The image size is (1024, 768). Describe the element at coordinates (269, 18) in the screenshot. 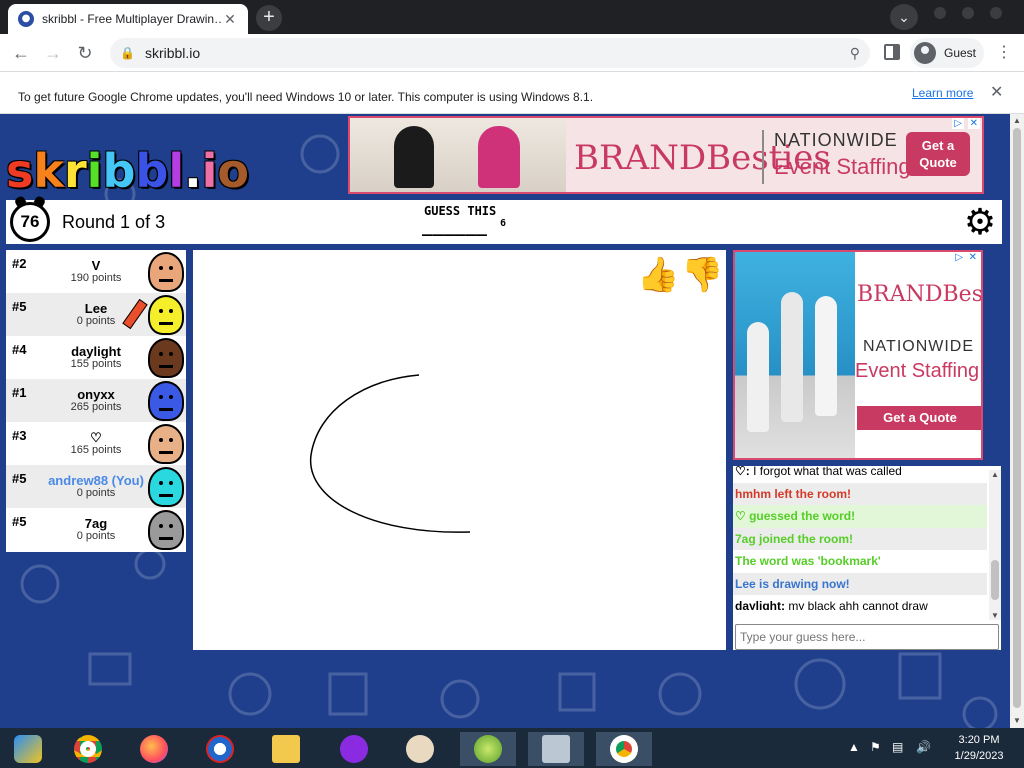

I see `new-tab-button: +` at that location.